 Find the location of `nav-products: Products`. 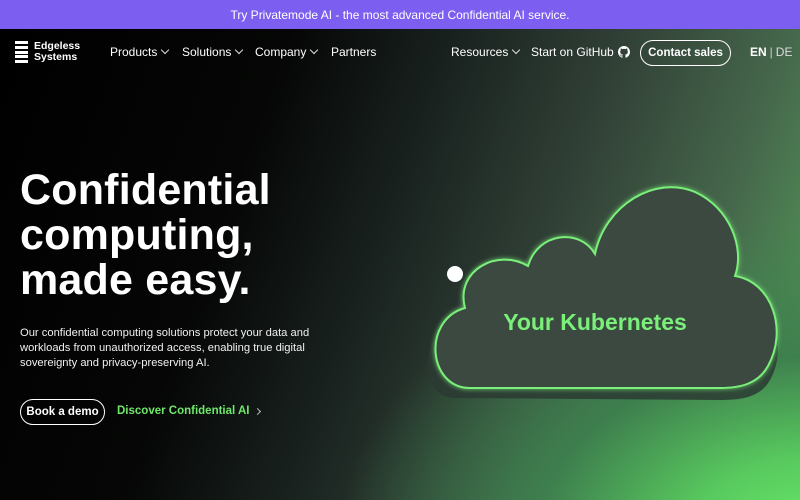

nav-products: Products is located at coordinates (140, 52).